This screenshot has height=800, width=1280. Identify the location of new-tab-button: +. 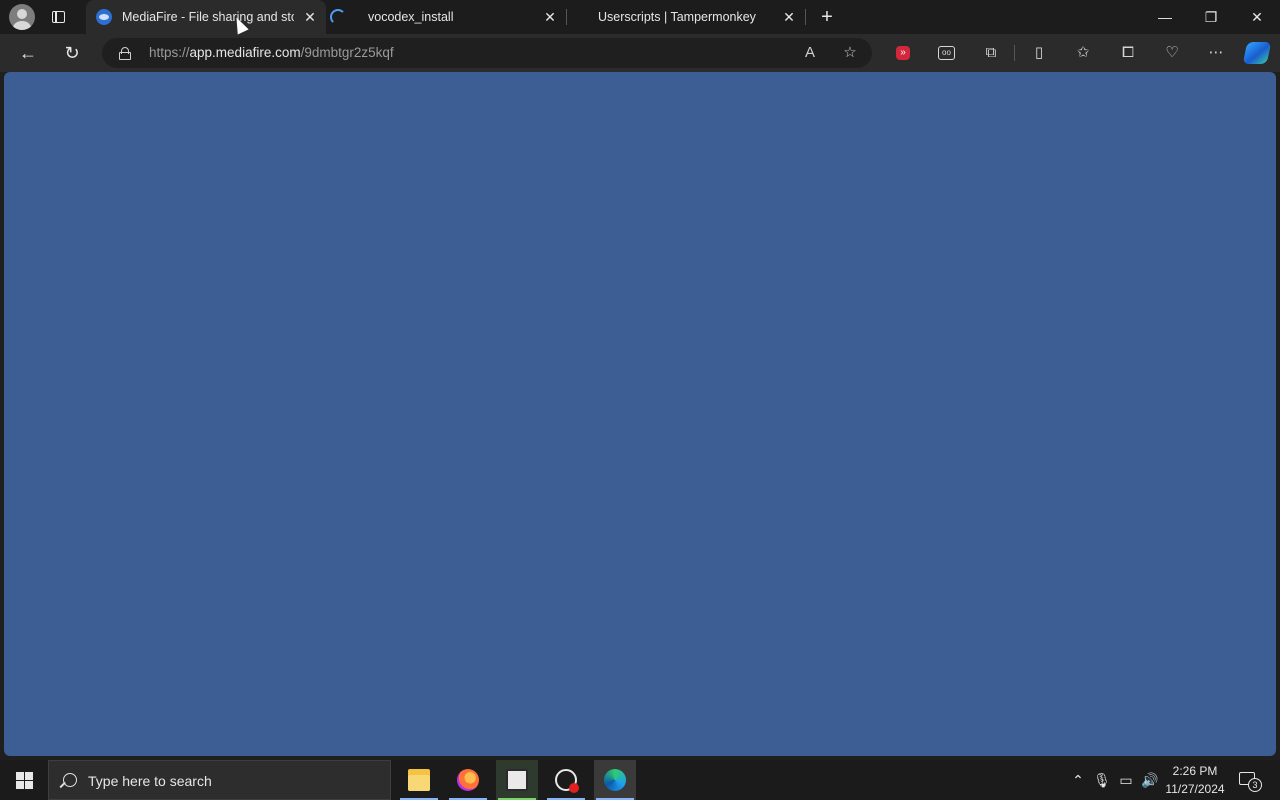
(827, 17).